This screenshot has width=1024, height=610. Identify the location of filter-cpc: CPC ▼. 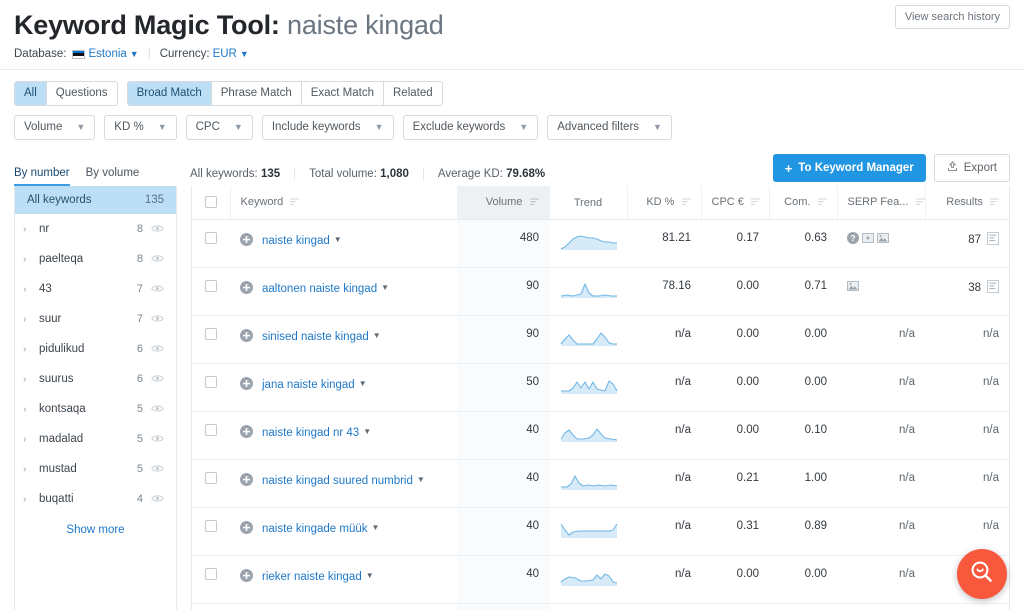
(219, 127).